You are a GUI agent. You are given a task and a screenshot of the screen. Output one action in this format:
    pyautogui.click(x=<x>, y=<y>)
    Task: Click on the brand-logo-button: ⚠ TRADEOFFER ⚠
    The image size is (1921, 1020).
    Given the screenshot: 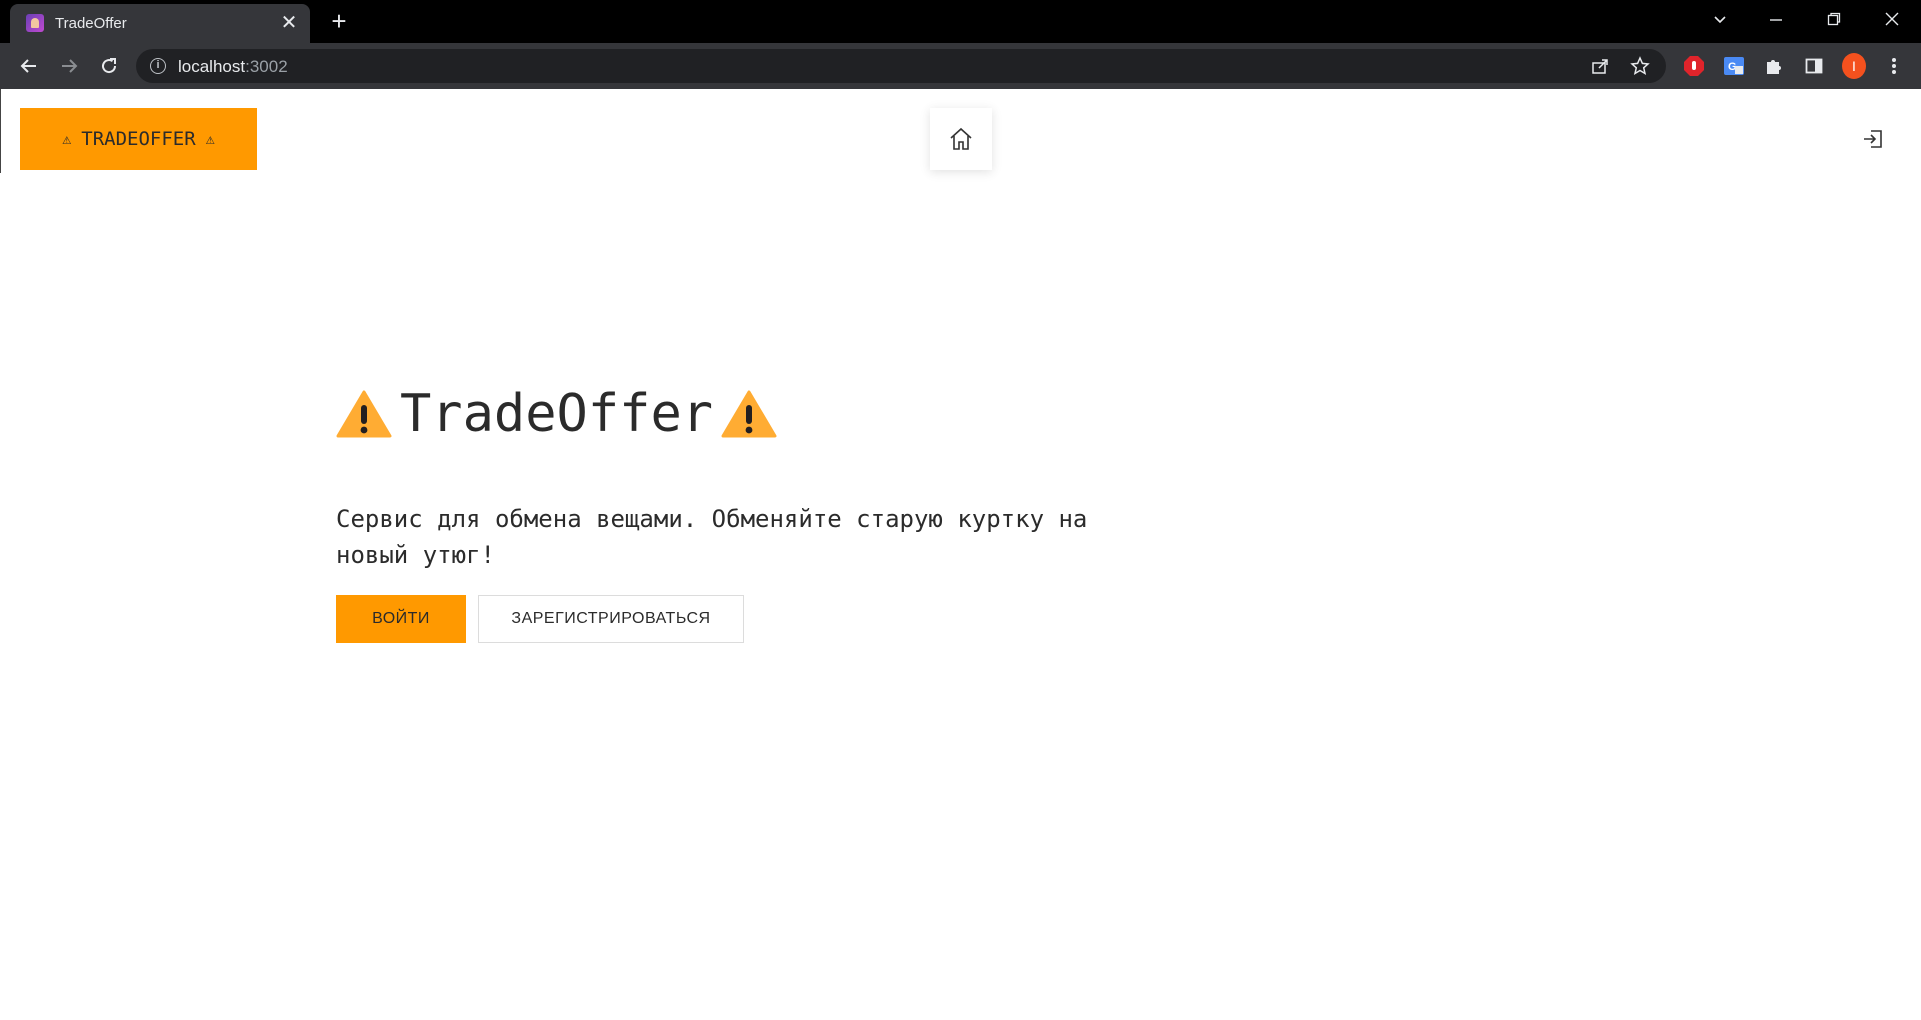 What is the action you would take?
    pyautogui.click(x=138, y=139)
    